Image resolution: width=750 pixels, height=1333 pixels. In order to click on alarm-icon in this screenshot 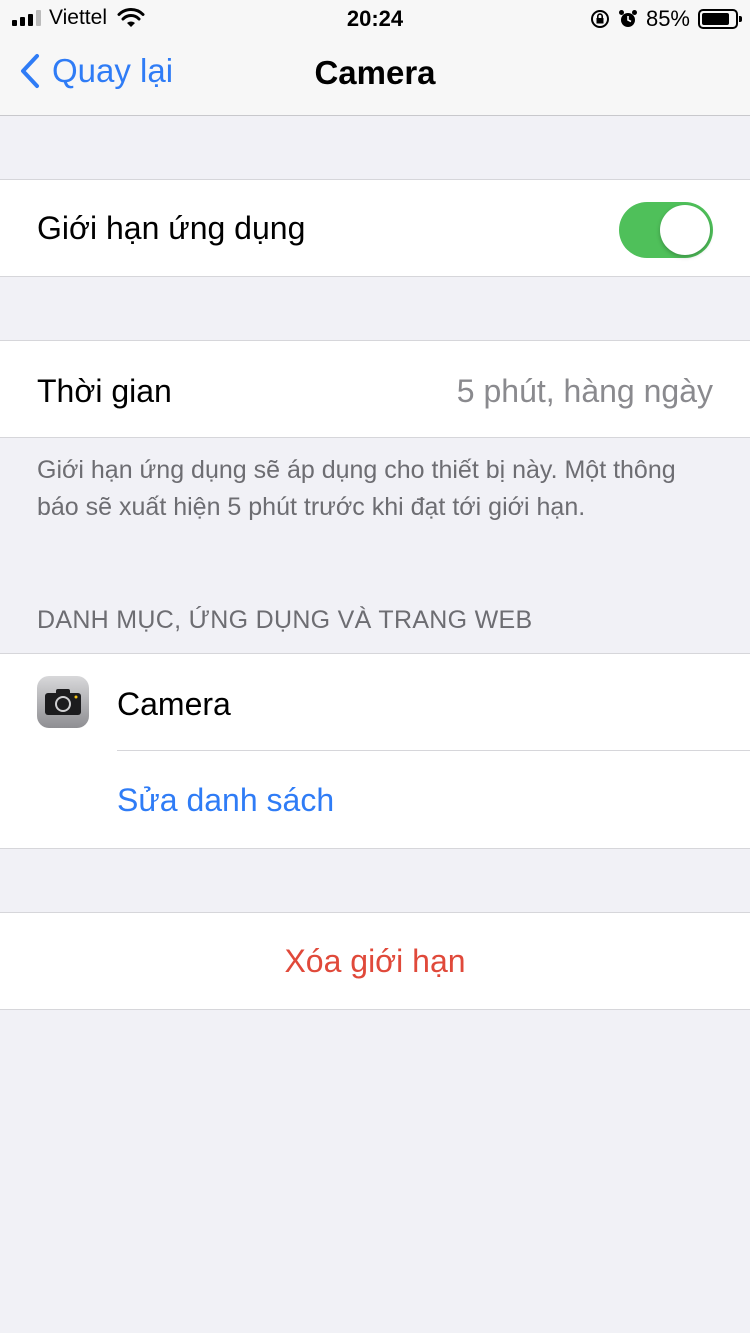, I will do `click(627, 18)`.